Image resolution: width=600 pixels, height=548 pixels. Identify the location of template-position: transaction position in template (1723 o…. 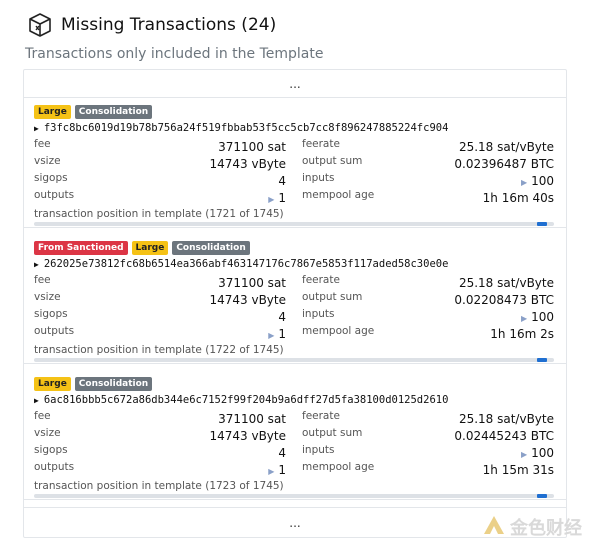
(159, 486).